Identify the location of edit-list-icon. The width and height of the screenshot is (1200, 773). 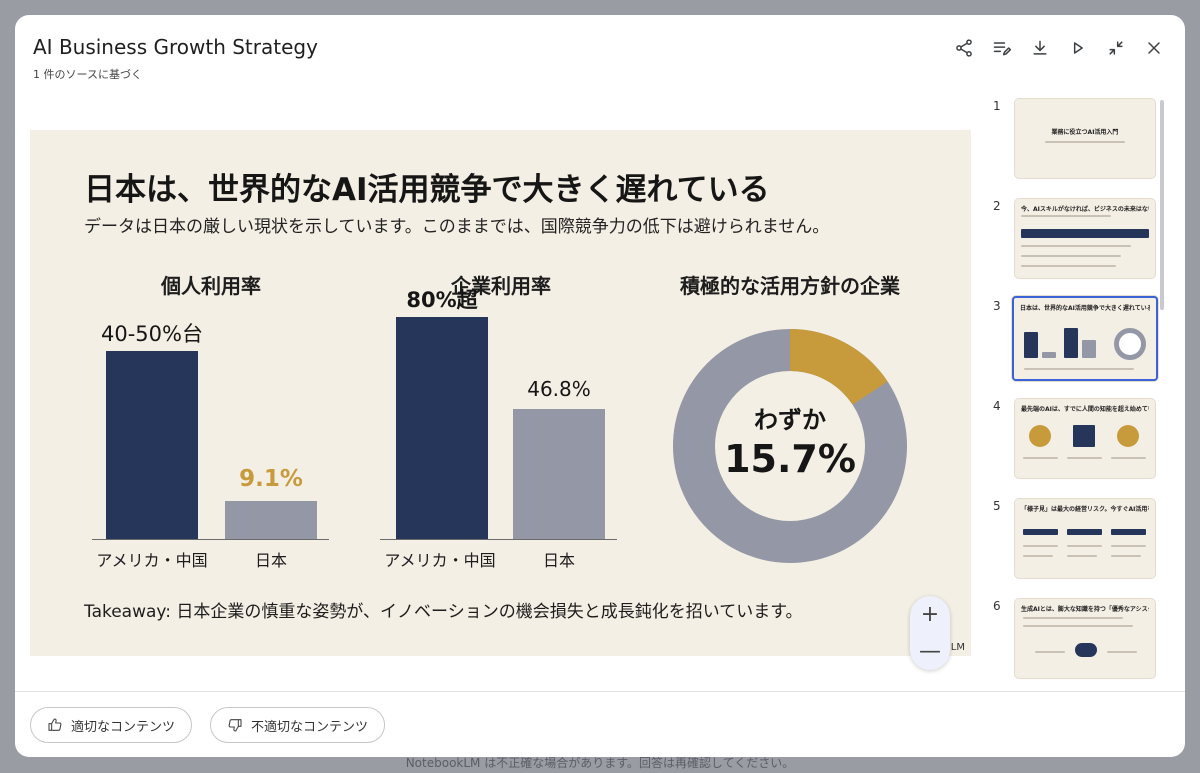
(1002, 49).